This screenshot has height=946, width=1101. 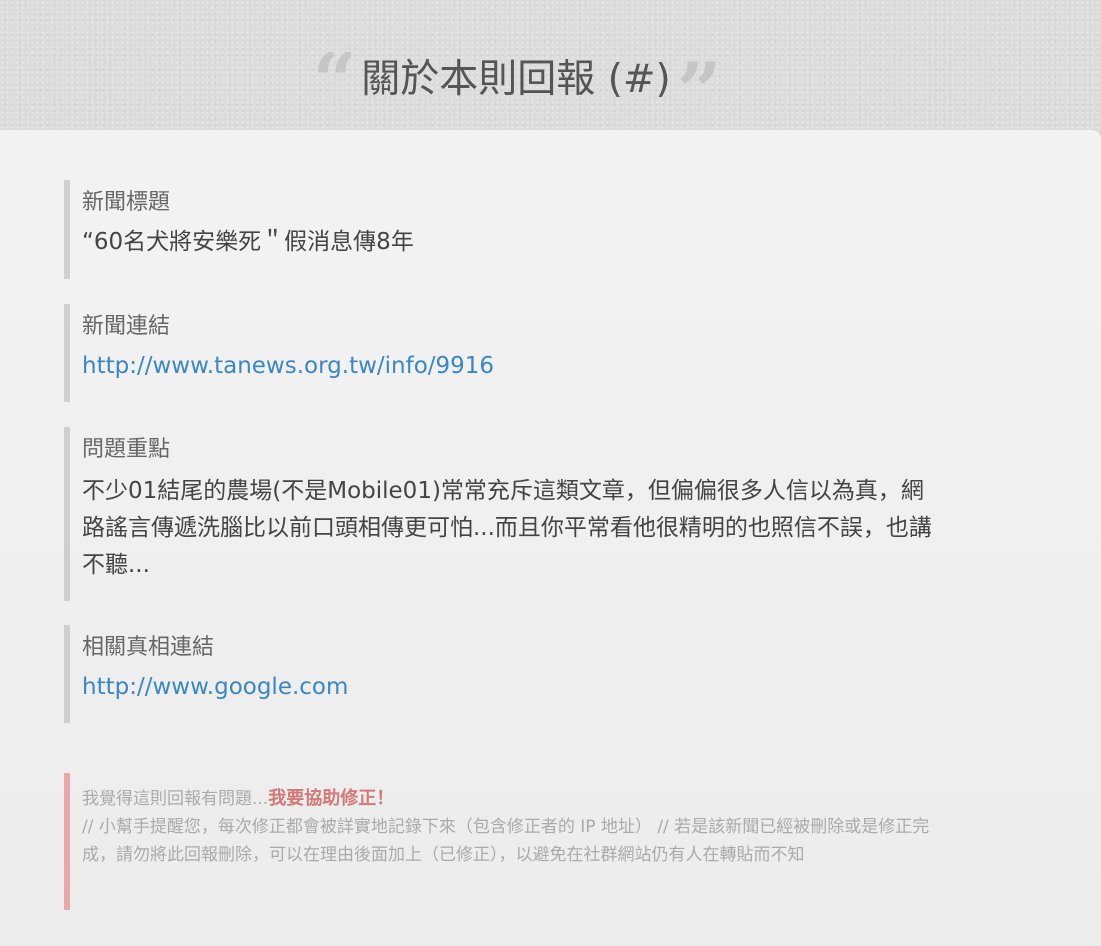 I want to click on page-title: “關於本則回報 (#)”, so click(x=514, y=86).